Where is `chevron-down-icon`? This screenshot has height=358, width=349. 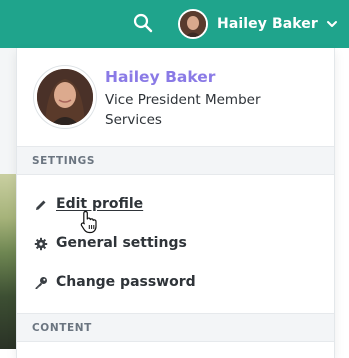
chevron-down-icon is located at coordinates (331, 24).